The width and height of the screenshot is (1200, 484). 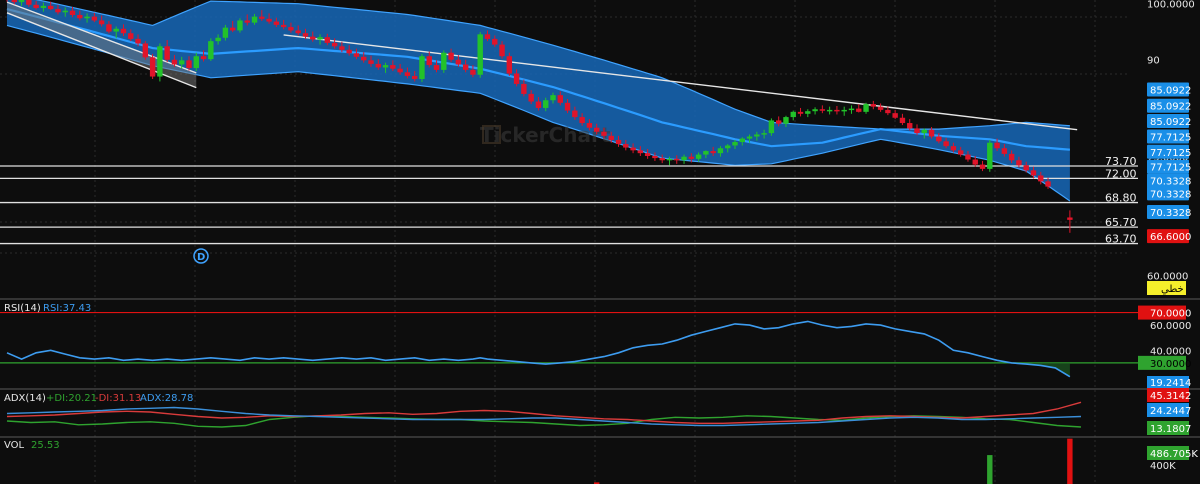 What do you see at coordinates (1170, 411) in the screenshot?
I see `adx-label: 24.2447` at bounding box center [1170, 411].